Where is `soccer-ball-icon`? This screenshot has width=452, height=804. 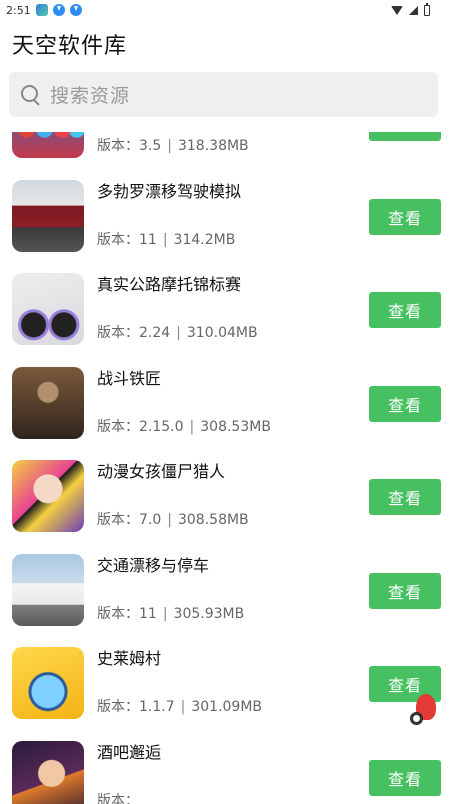 soccer-ball-icon is located at coordinates (416, 718).